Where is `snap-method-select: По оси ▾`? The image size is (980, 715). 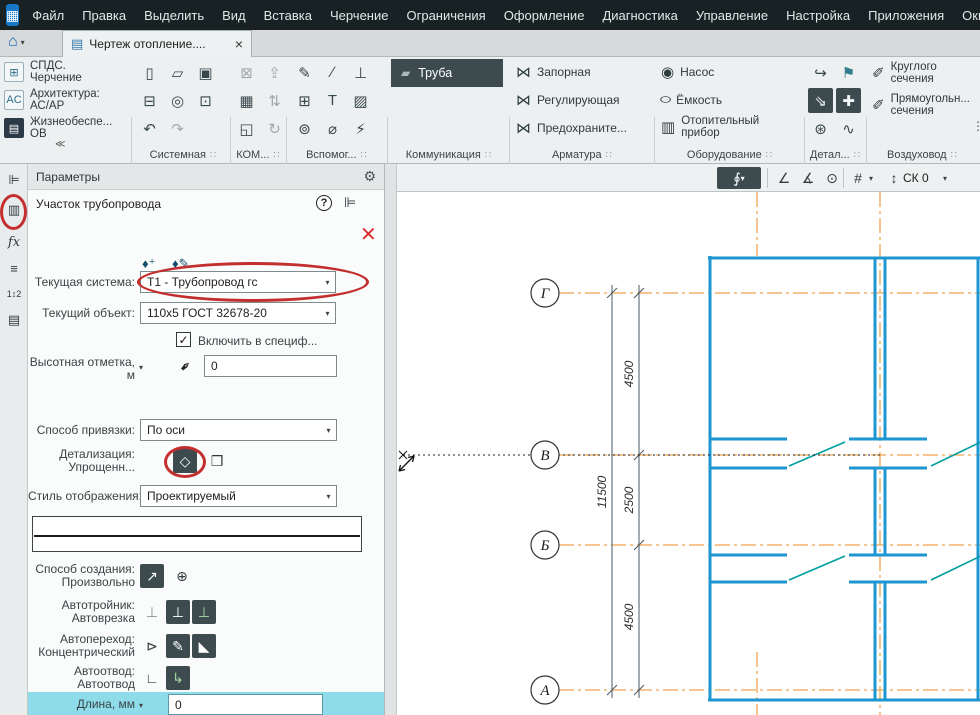 snap-method-select: По оси ▾ is located at coordinates (238, 430).